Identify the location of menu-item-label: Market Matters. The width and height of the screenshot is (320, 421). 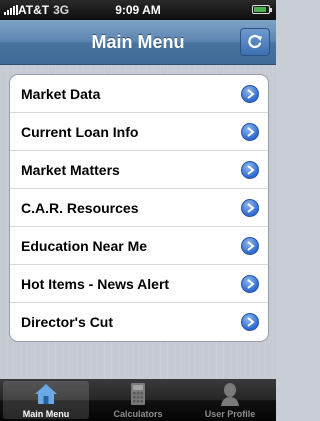
(70, 170).